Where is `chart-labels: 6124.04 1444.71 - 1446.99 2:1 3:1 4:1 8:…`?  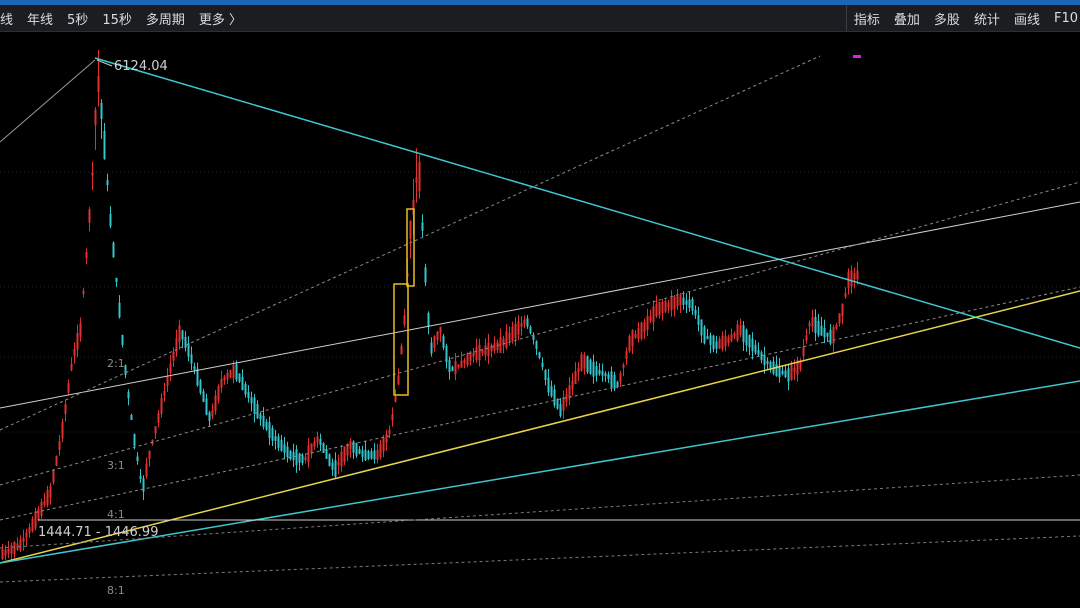
chart-labels: 6124.04 1444.71 - 1446.99 2:1 3:1 4:1 8:… is located at coordinates (103, 328).